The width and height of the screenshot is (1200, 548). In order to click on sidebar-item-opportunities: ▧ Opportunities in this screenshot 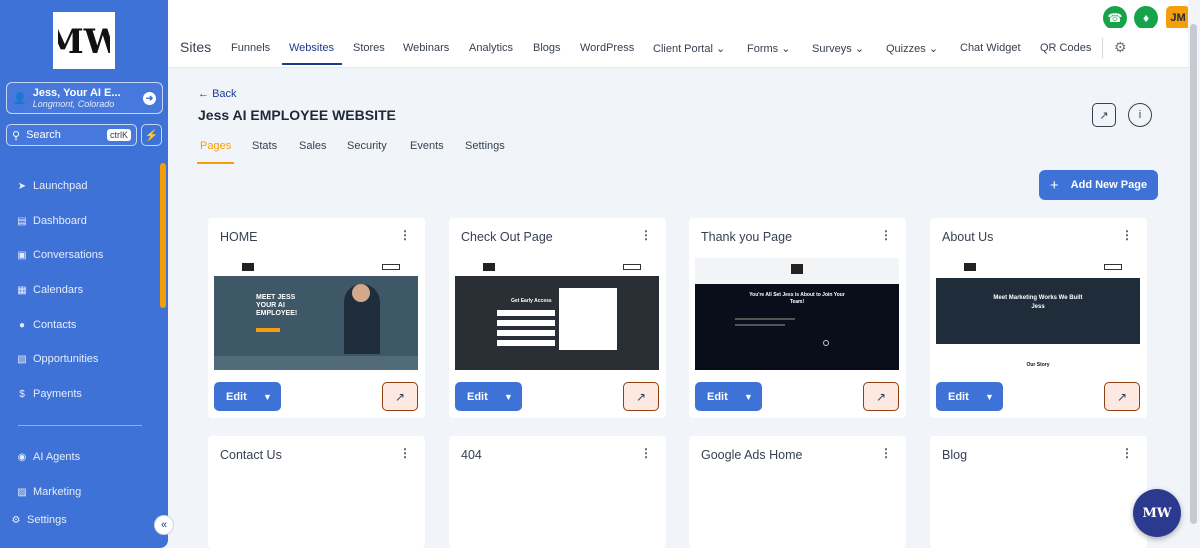, I will do `click(80, 359)`.